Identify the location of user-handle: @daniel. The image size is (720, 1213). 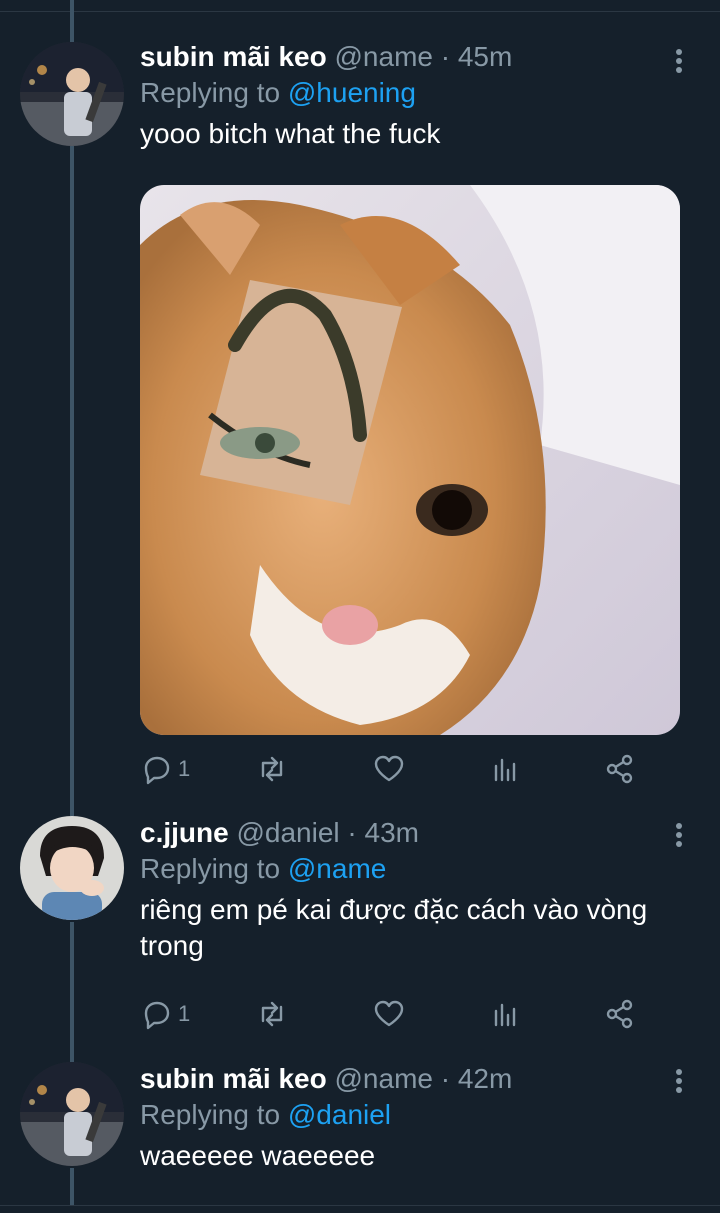
(287, 832).